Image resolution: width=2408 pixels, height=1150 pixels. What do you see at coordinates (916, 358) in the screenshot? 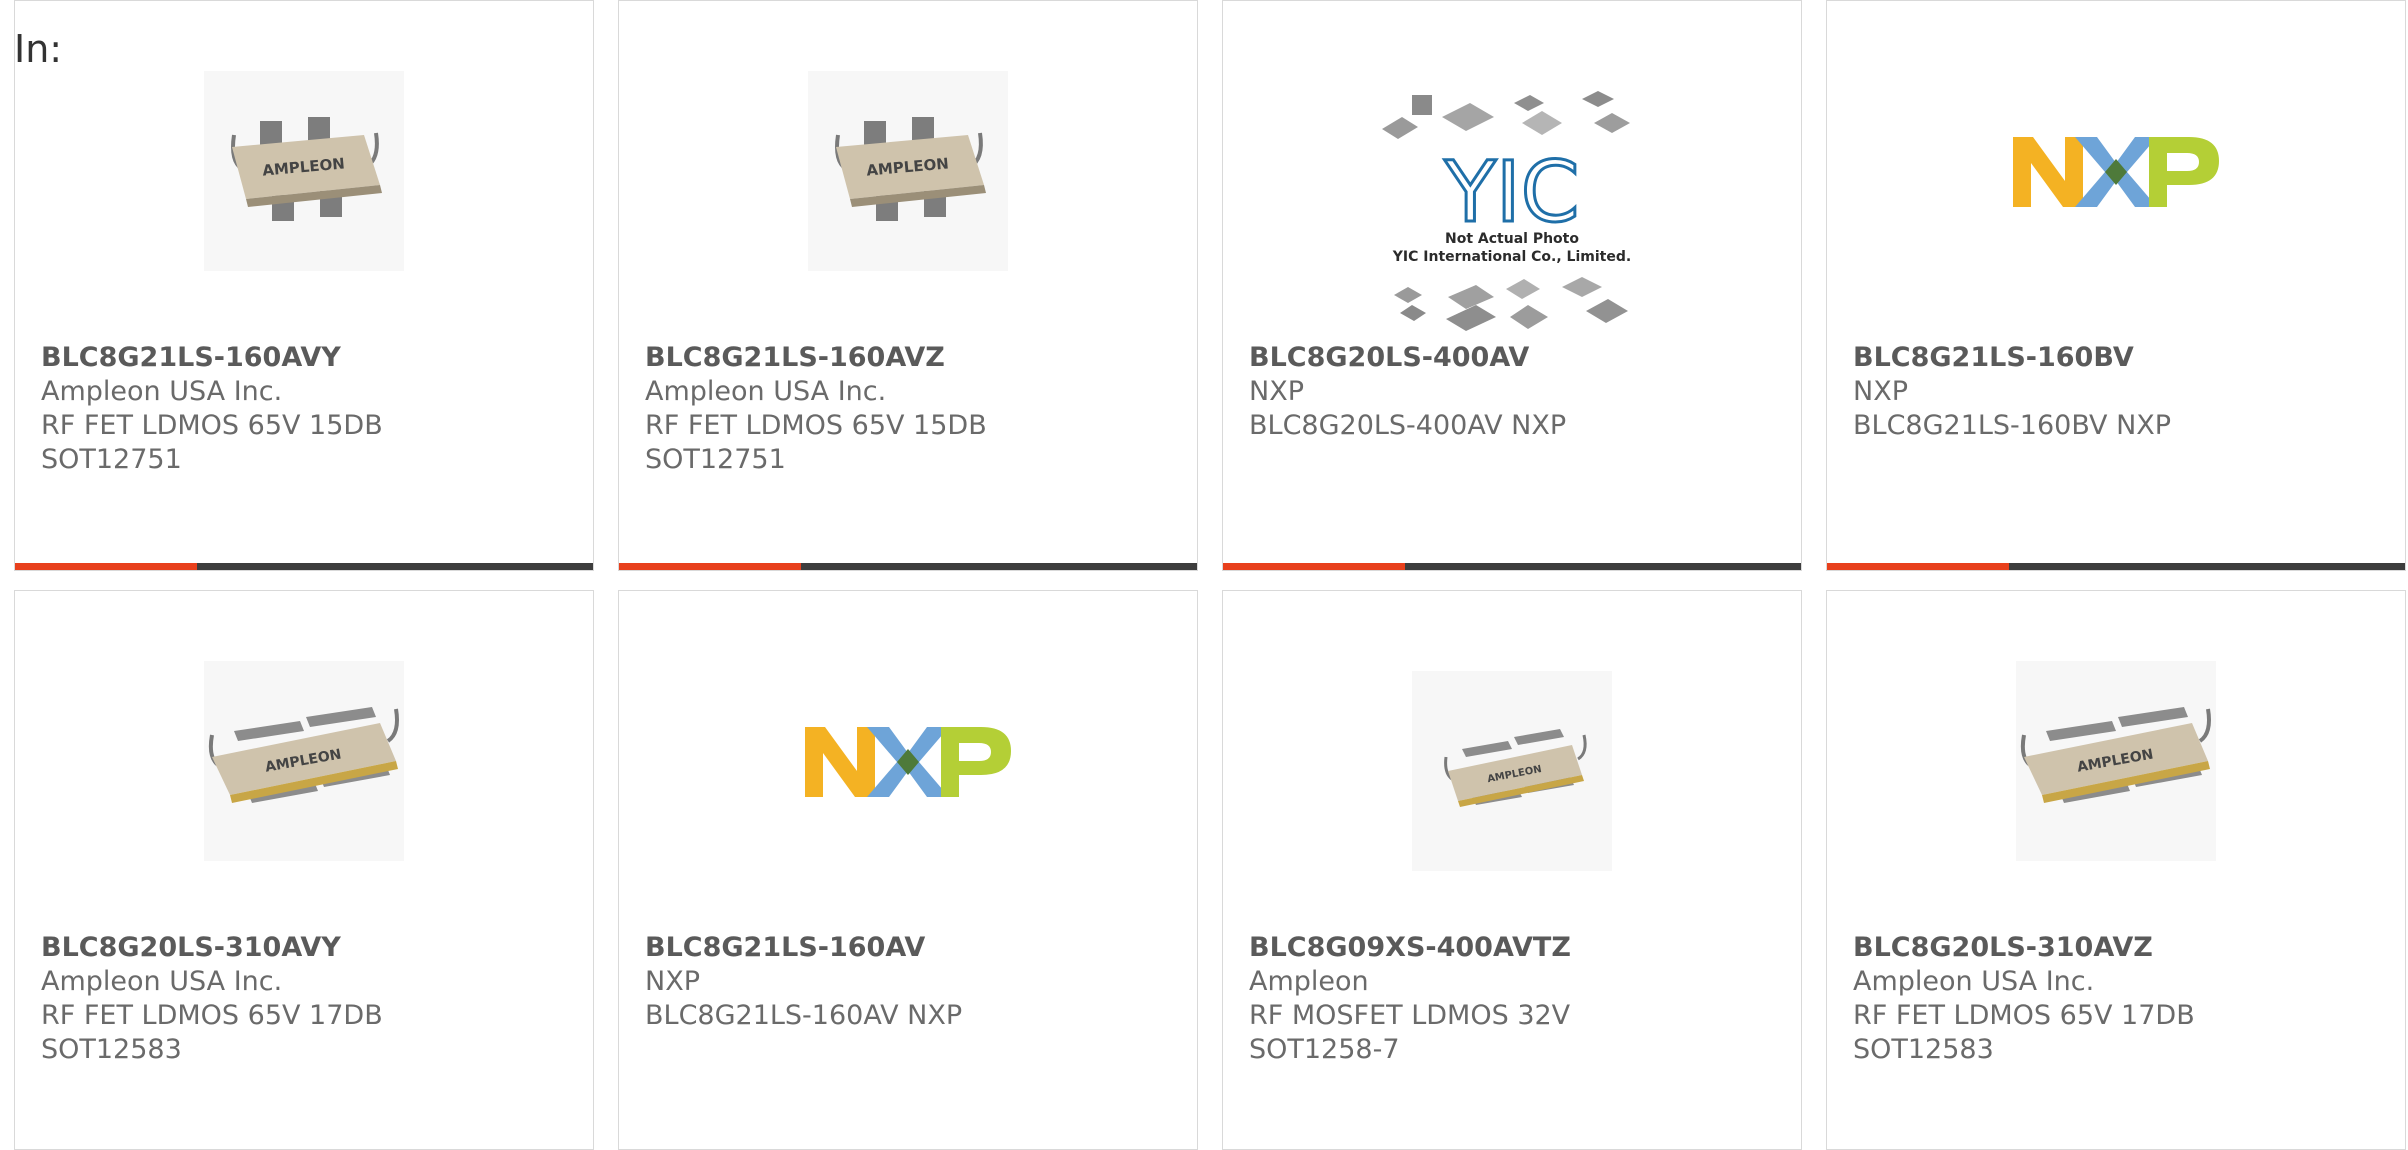
I see `part-number-link: BLC8G21LS-160AVZ` at bounding box center [916, 358].